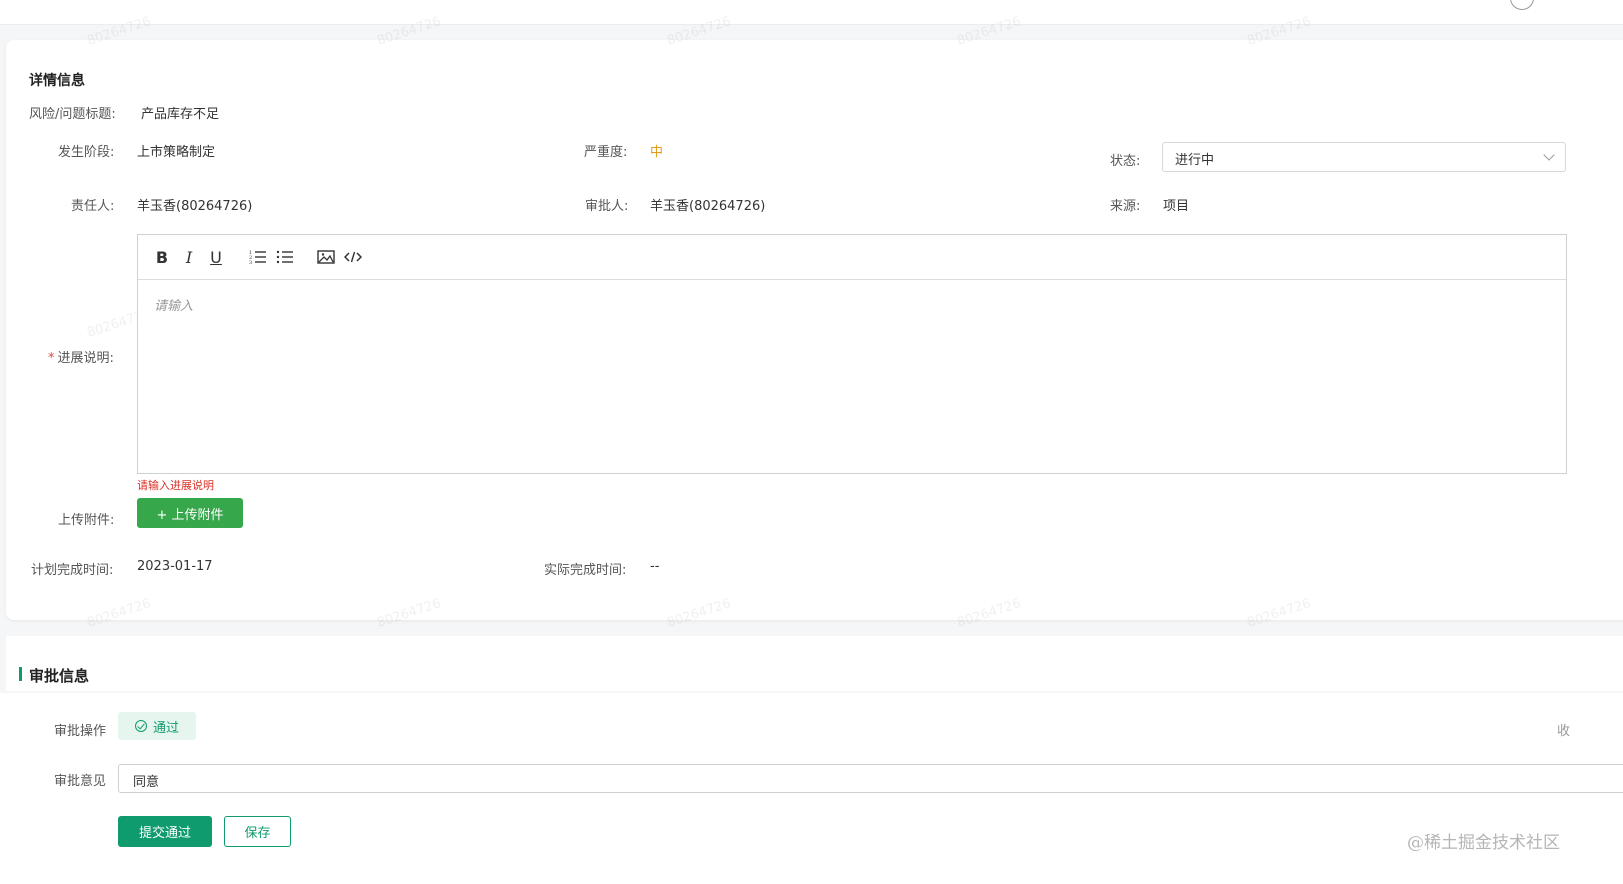 This screenshot has height=884, width=1623. I want to click on editor-placeholder: 请输入, so click(174, 306).